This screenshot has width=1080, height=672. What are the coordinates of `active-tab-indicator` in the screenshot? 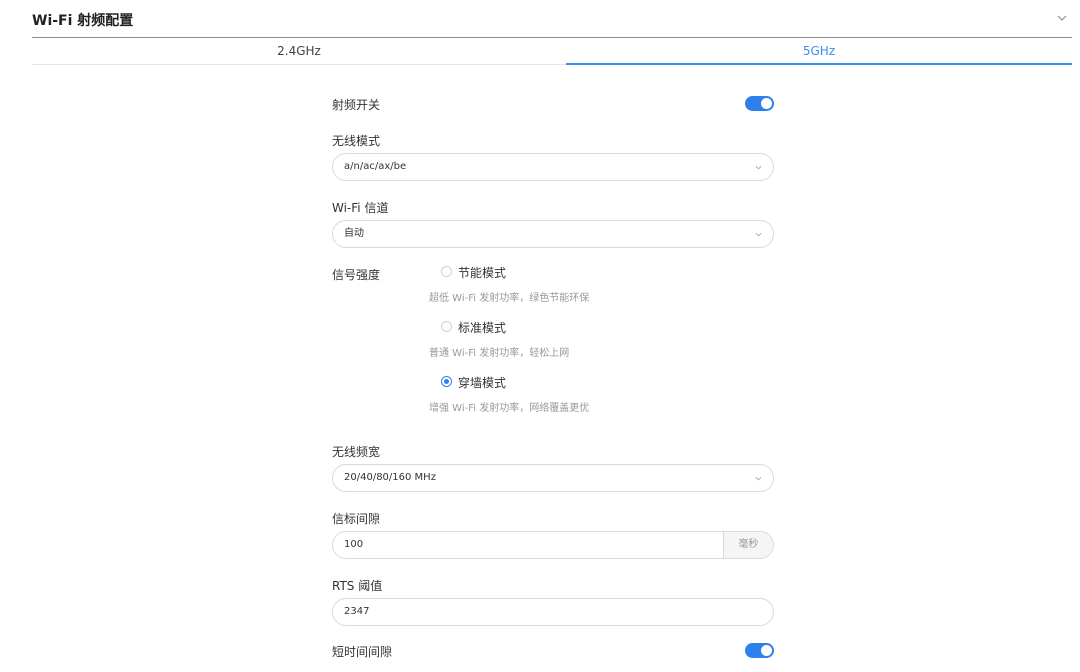 It's located at (819, 64).